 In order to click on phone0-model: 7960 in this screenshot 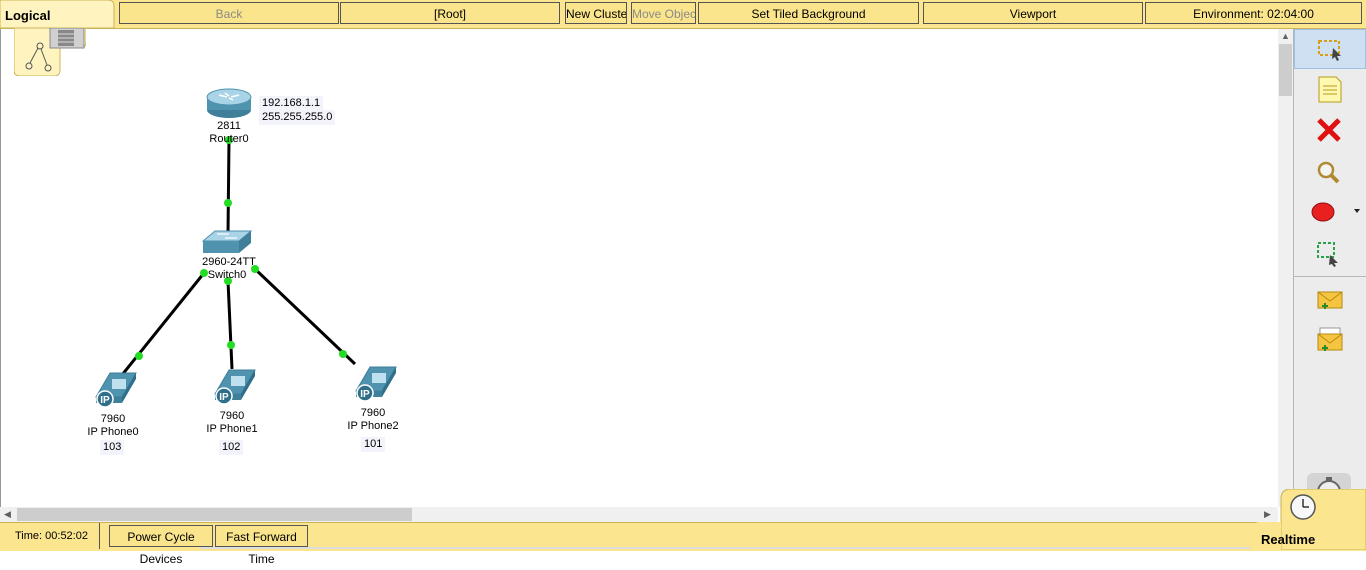, I will do `click(113, 419)`.